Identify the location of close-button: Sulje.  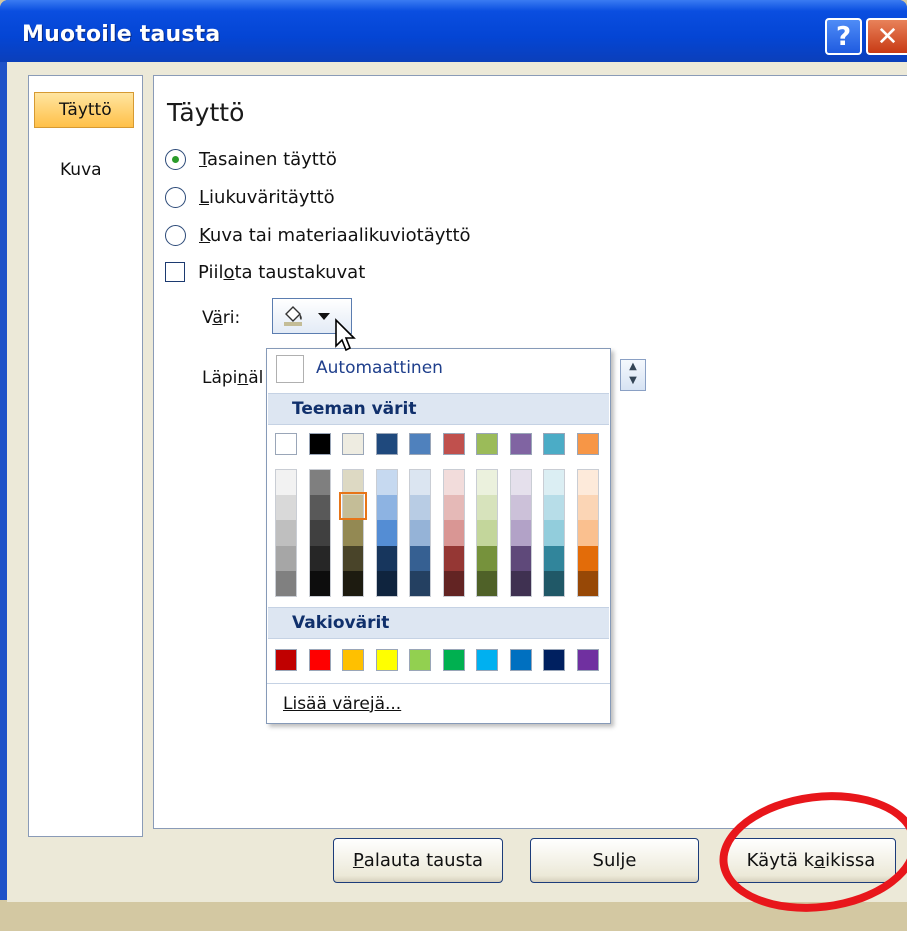
(614, 860).